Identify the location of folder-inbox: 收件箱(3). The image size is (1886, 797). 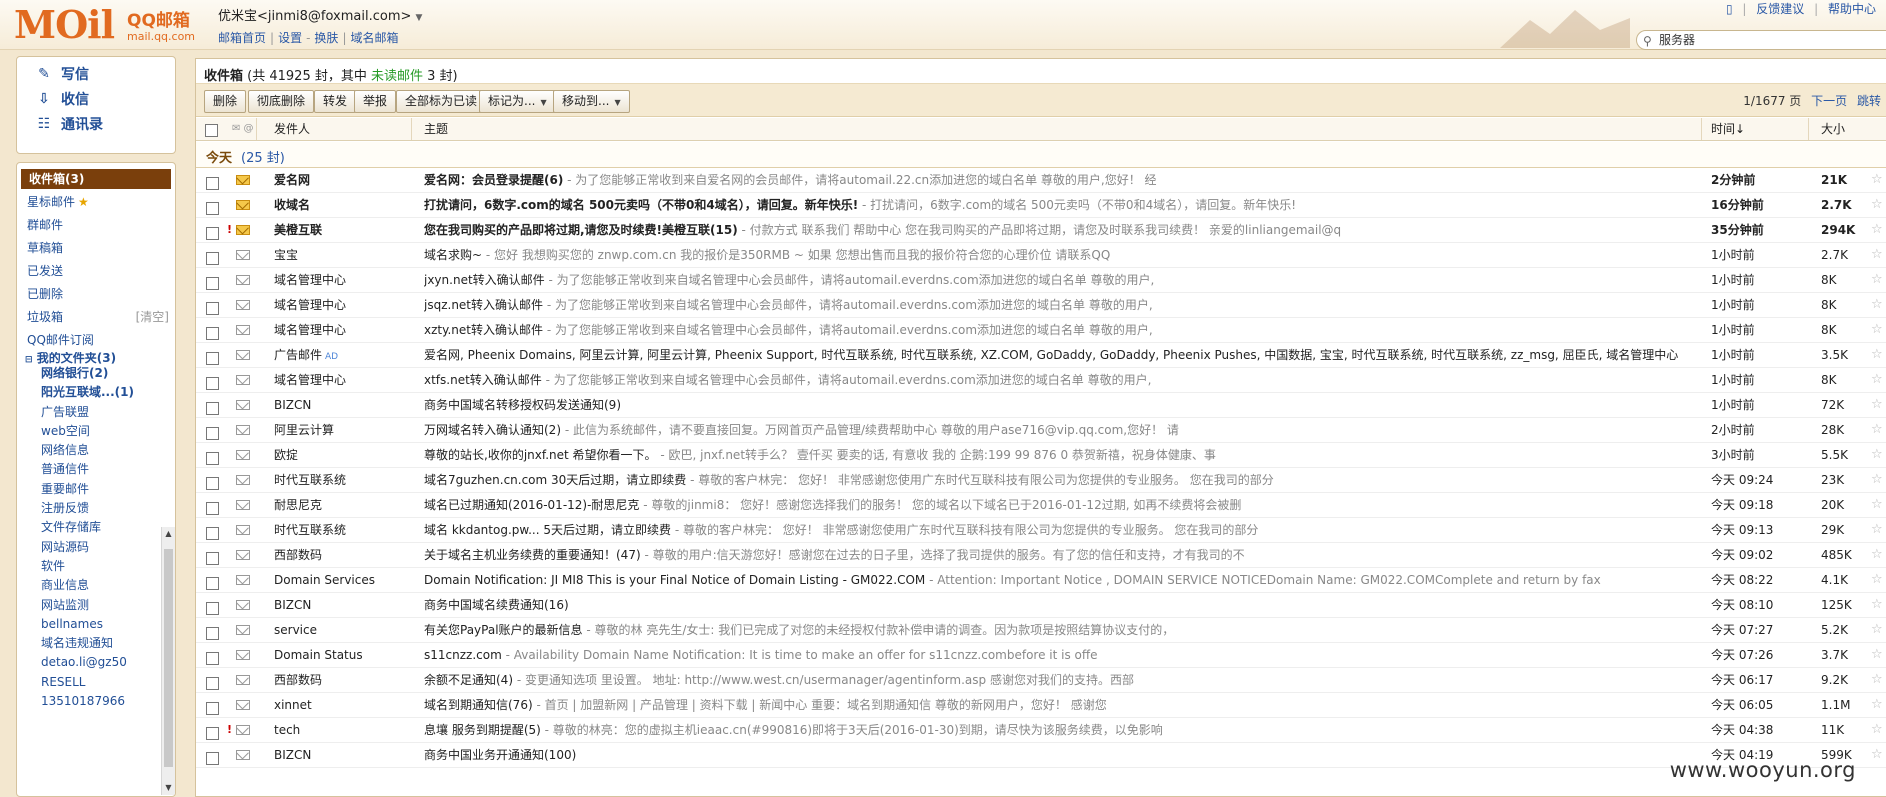
(96, 179).